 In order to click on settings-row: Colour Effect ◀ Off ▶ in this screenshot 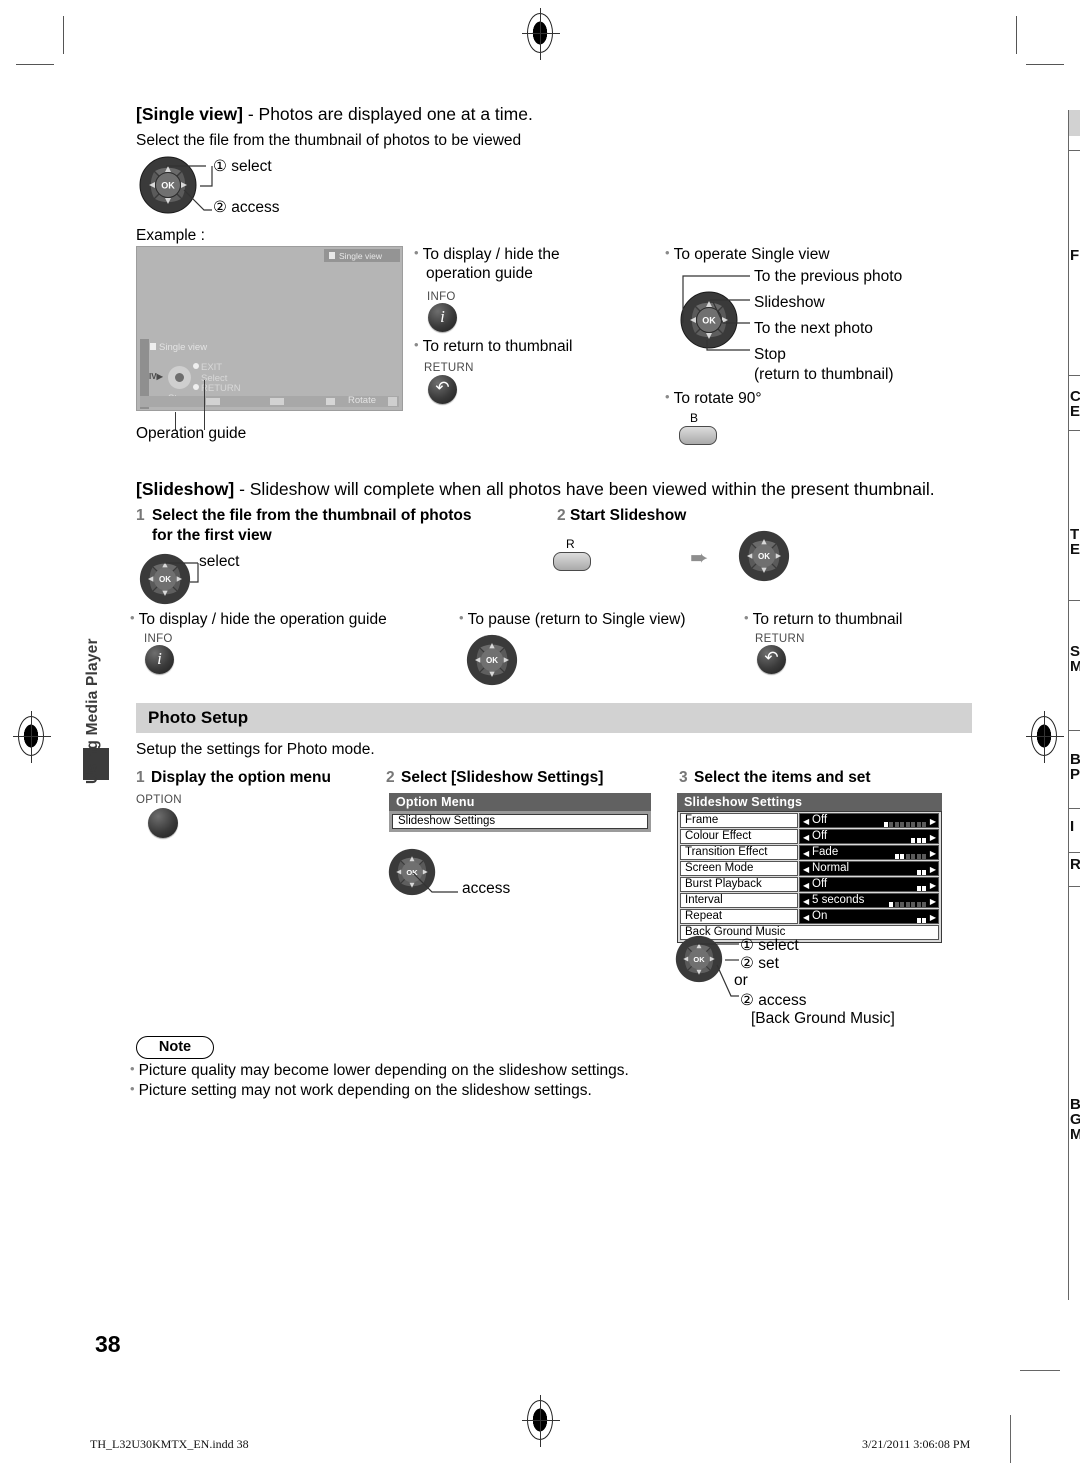, I will do `click(809, 836)`.